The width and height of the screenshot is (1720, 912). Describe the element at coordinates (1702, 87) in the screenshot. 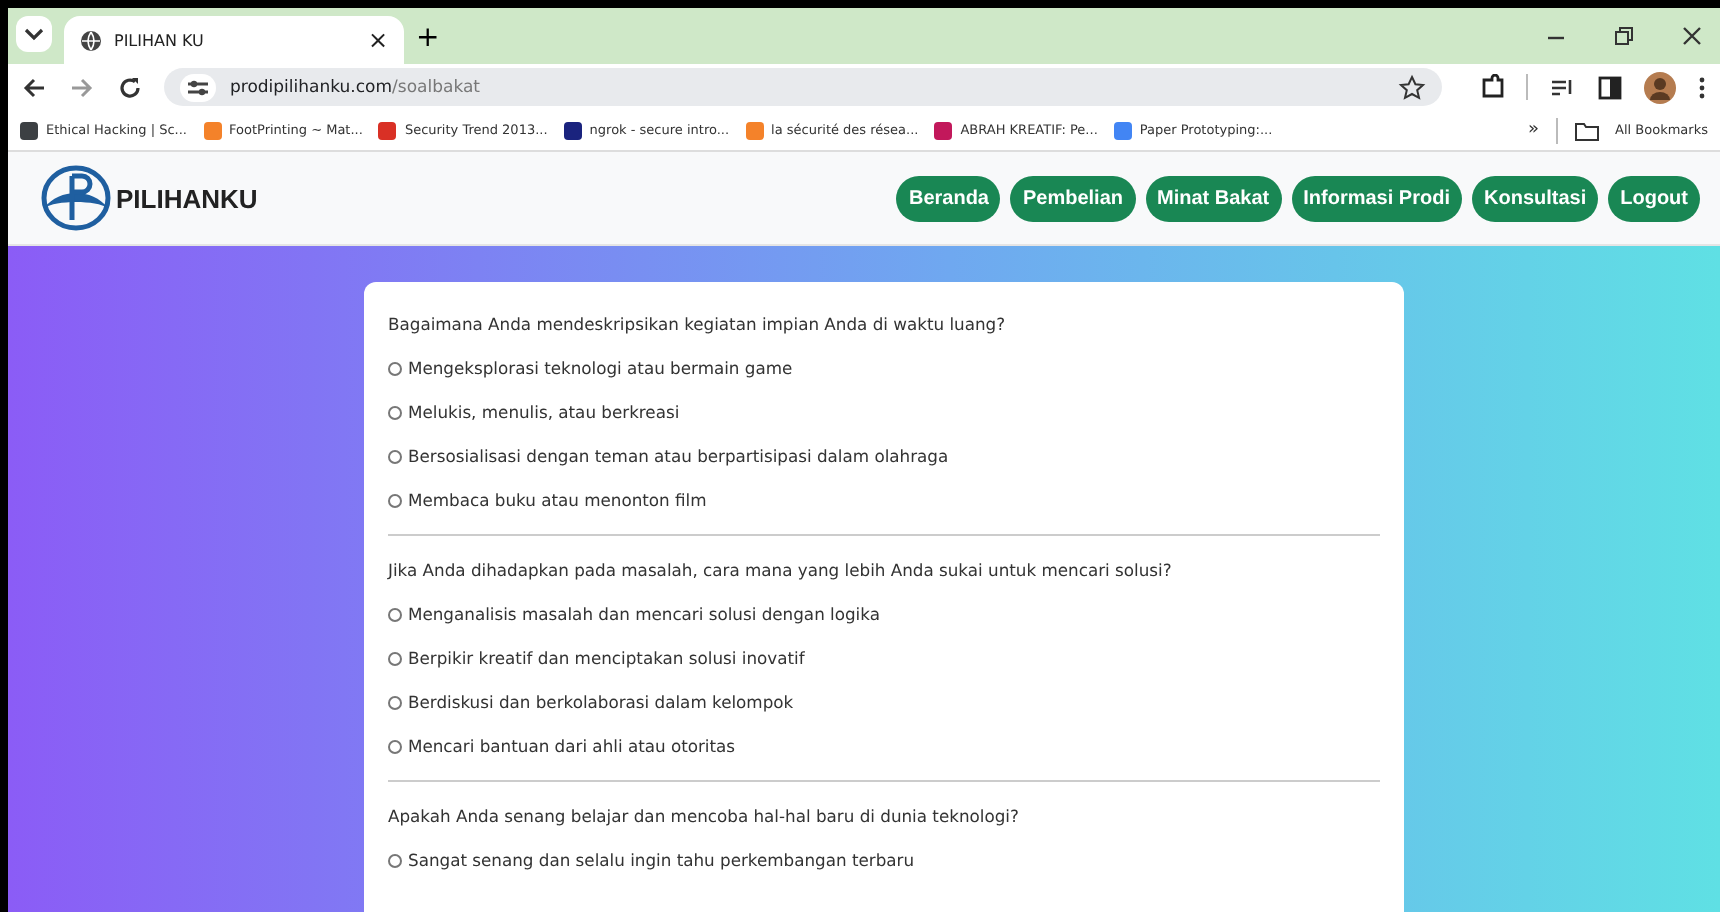

I see `more-menu-icon` at that location.